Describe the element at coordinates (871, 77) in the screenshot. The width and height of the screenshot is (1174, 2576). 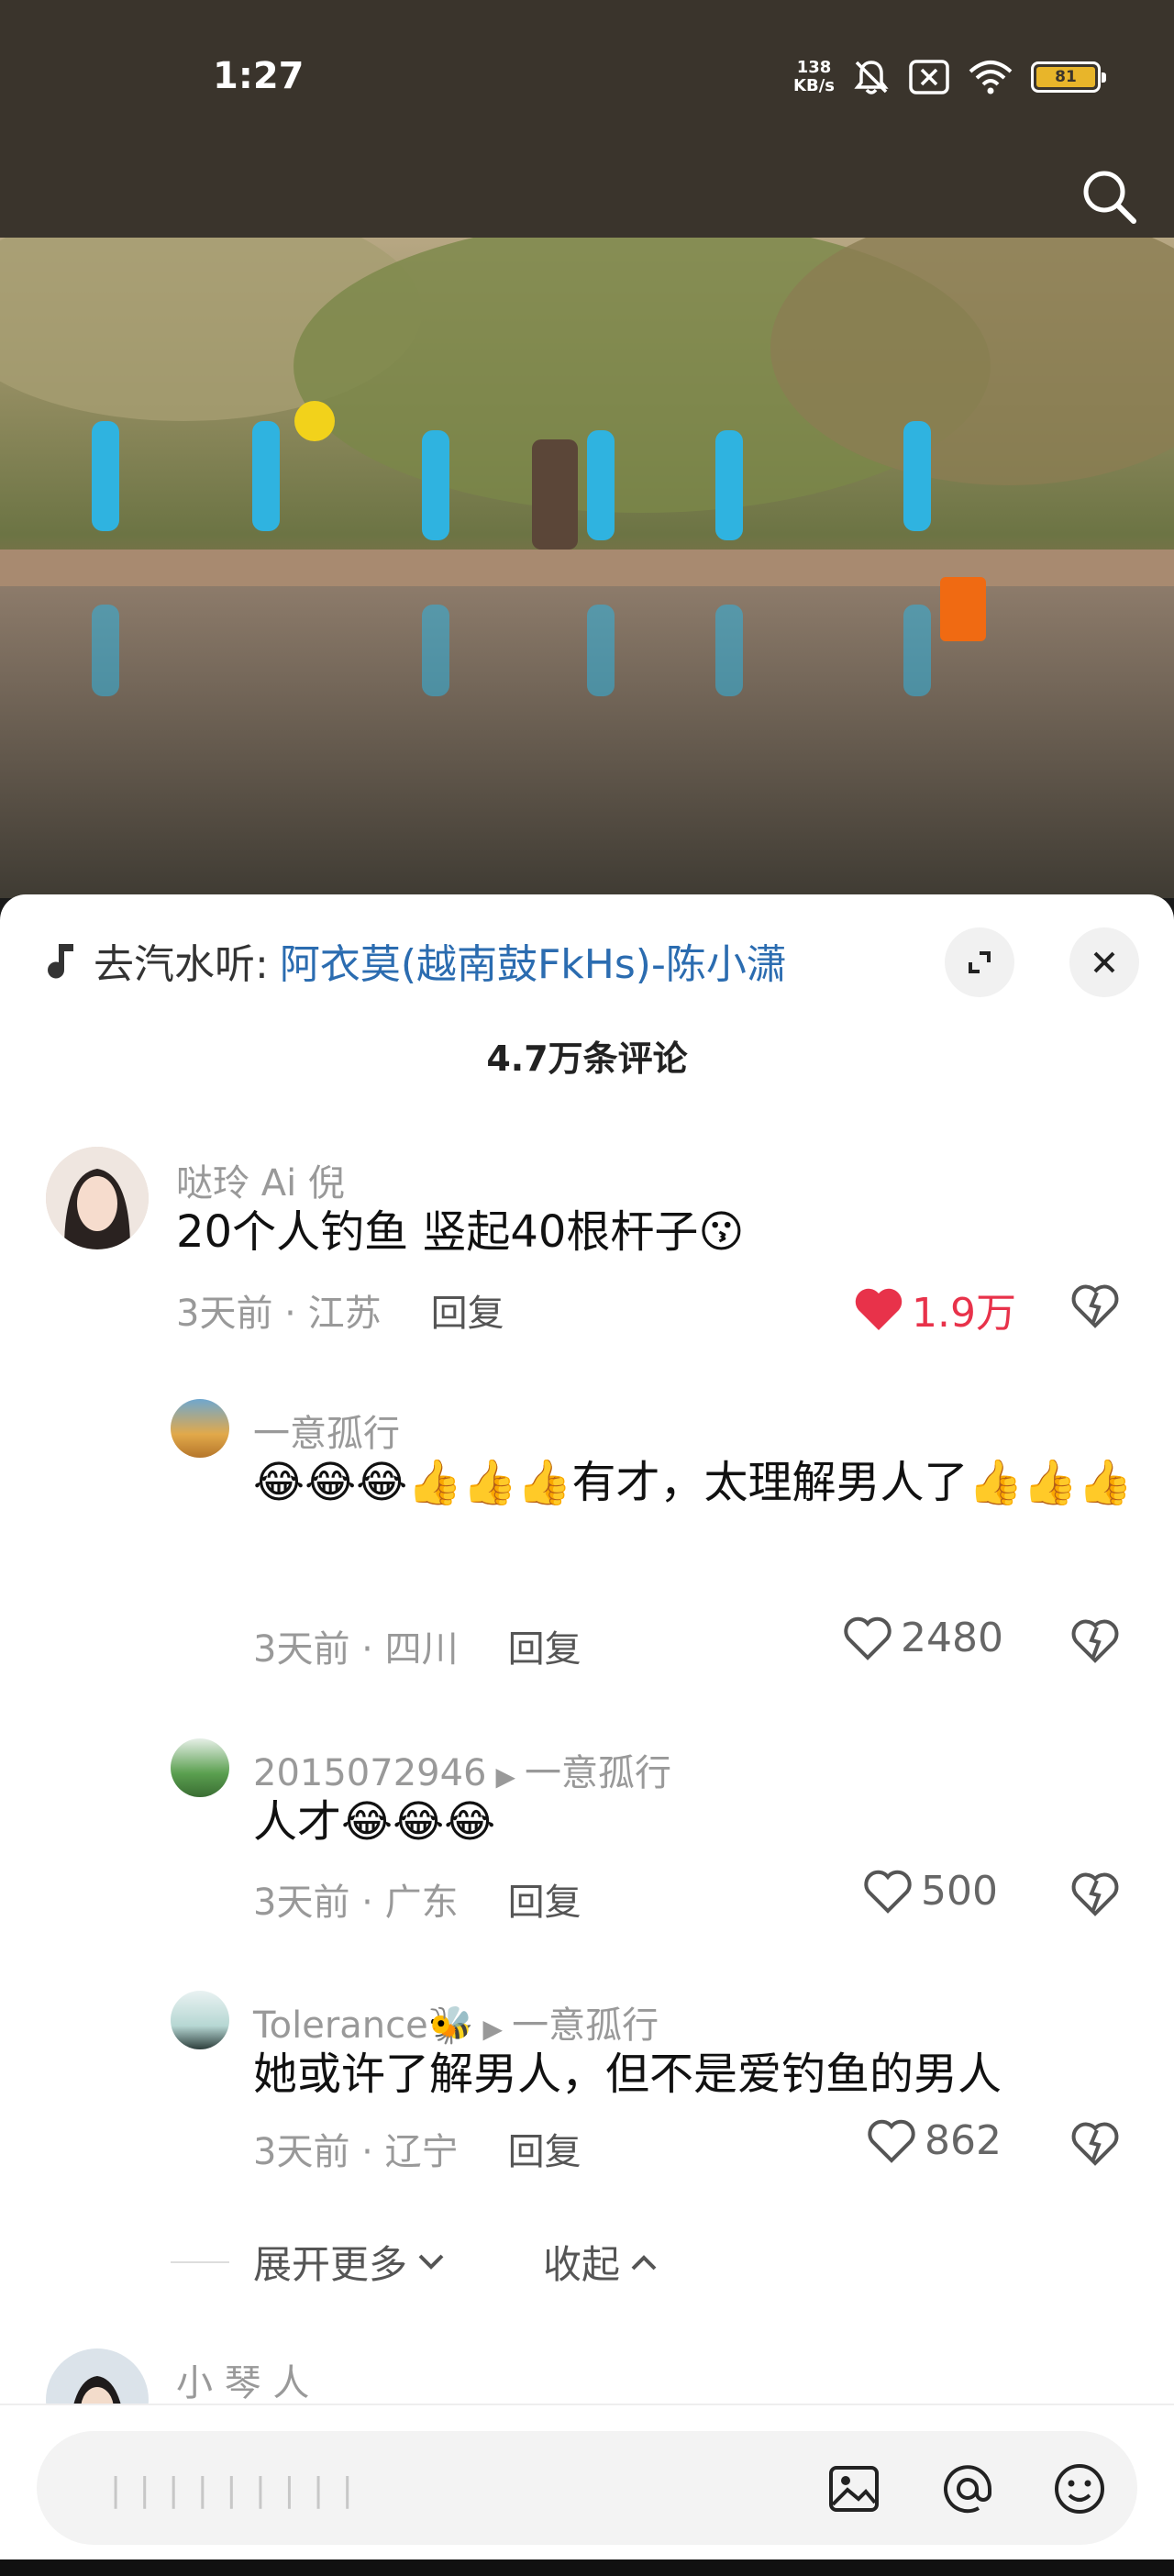
I see `mute-bell-icon` at that location.